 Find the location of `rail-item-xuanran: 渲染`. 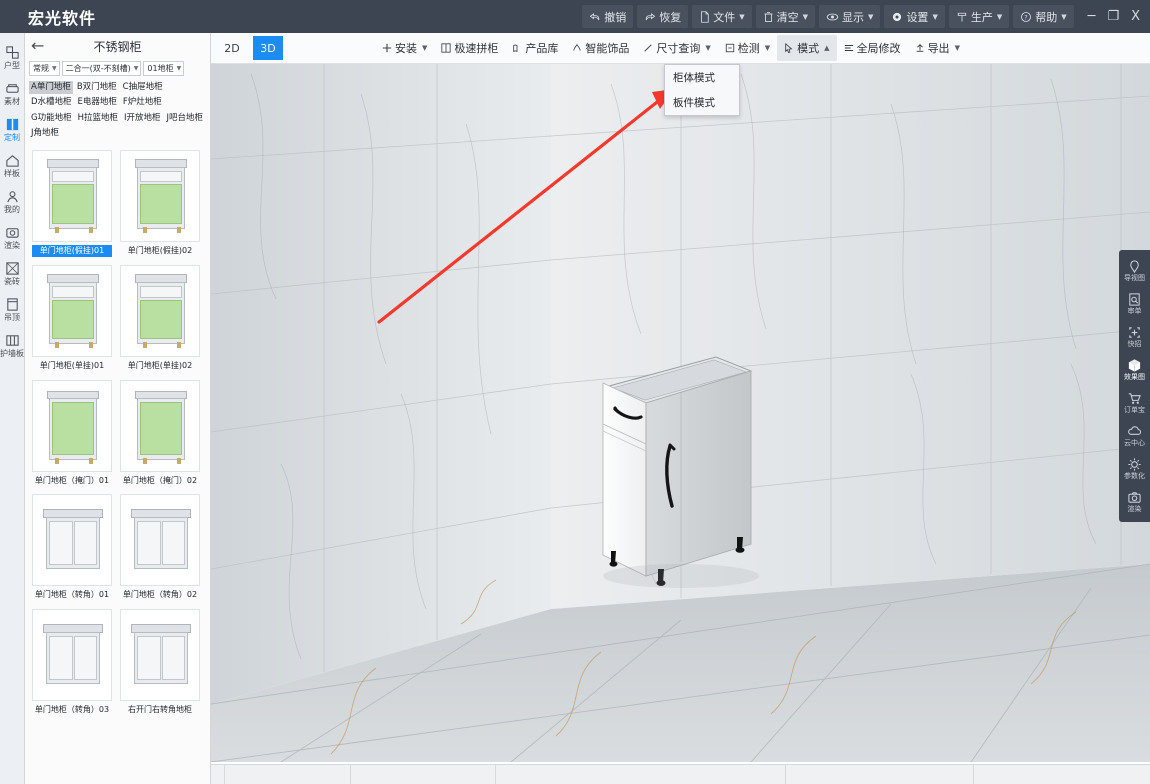

rail-item-xuanran: 渲染 is located at coordinates (12, 237).